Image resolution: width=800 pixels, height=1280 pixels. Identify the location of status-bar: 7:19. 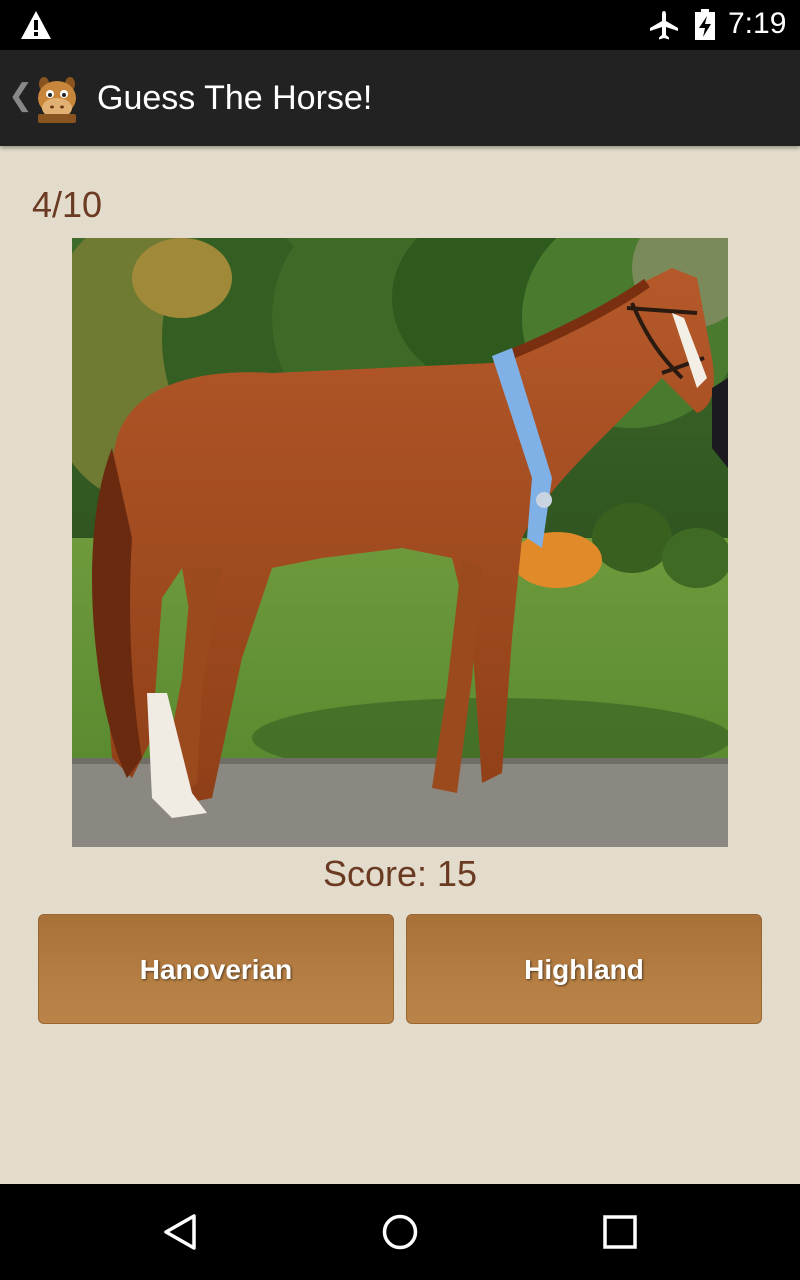
(400, 25).